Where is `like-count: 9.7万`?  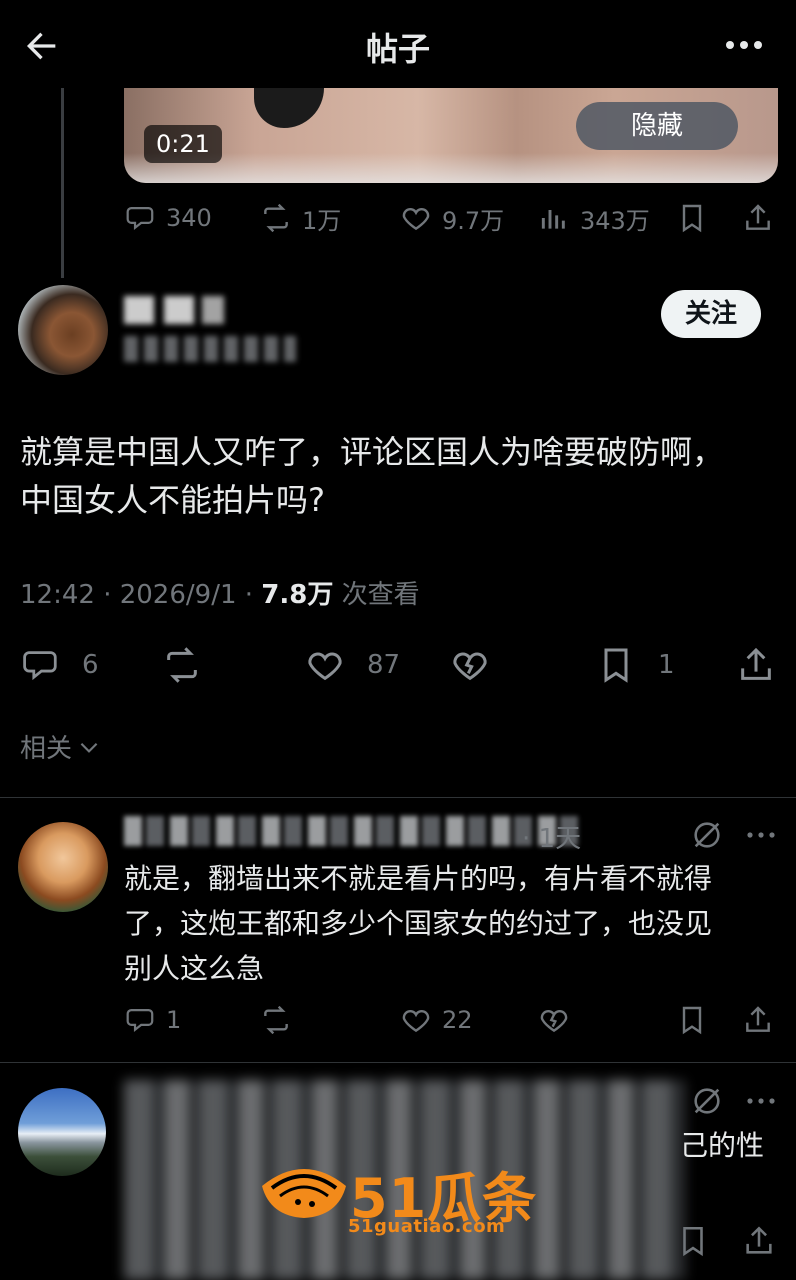 like-count: 9.7万 is located at coordinates (473, 220).